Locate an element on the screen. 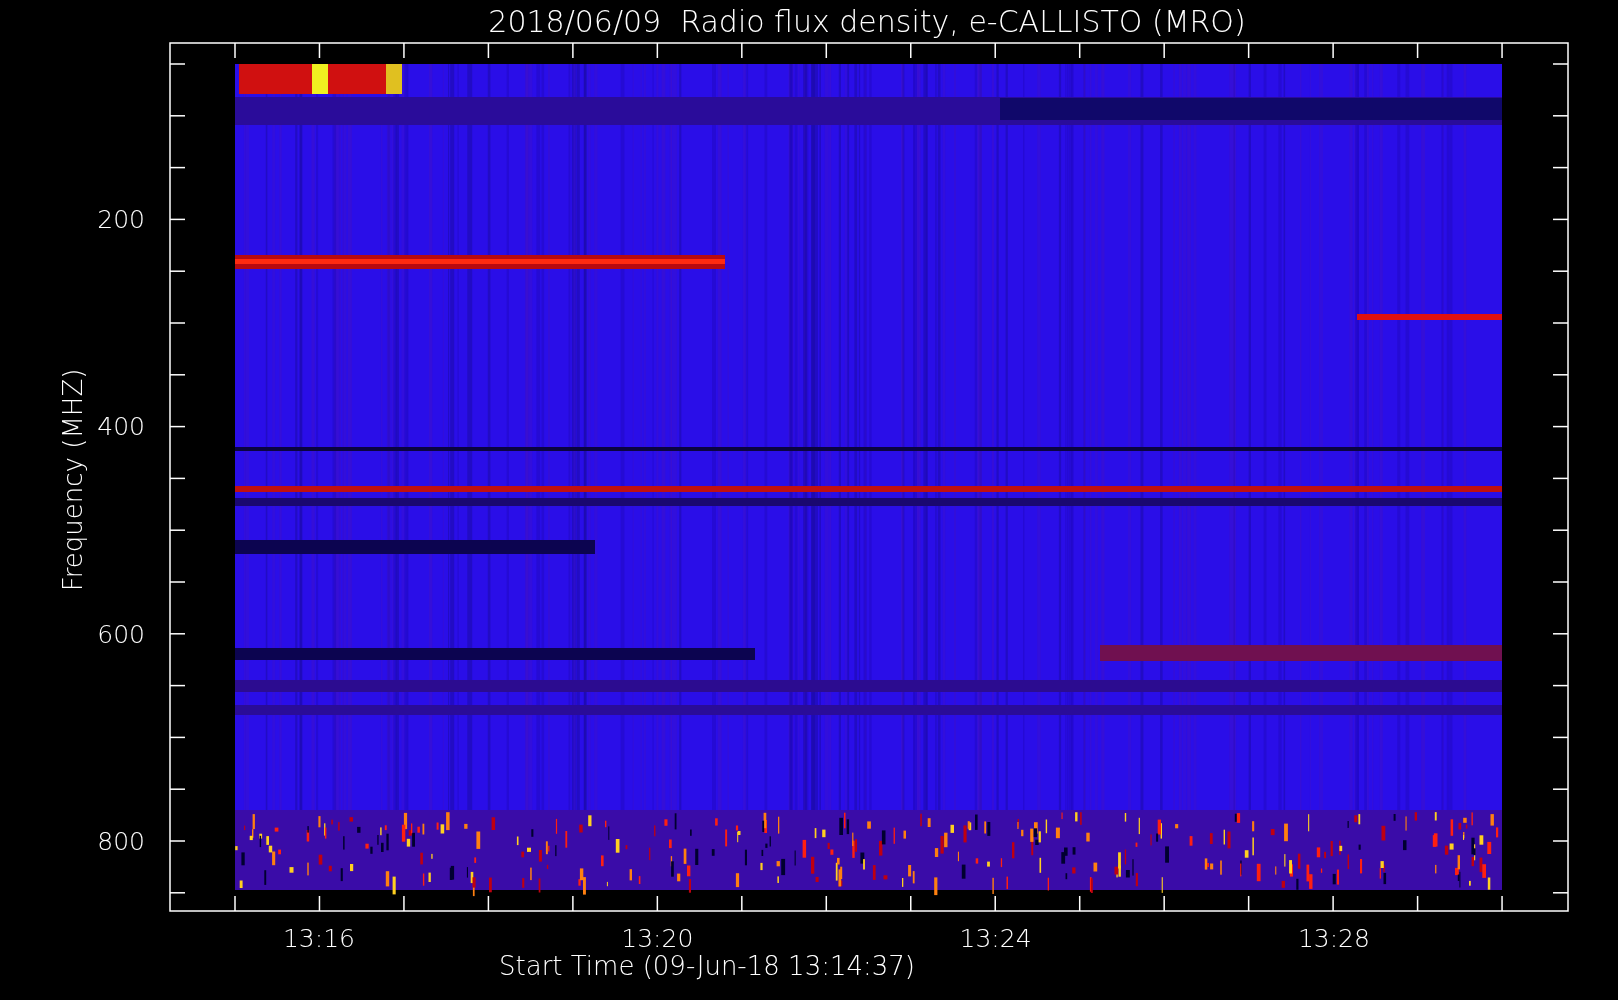  x-tick-label: 13:20 is located at coordinates (657, 938).